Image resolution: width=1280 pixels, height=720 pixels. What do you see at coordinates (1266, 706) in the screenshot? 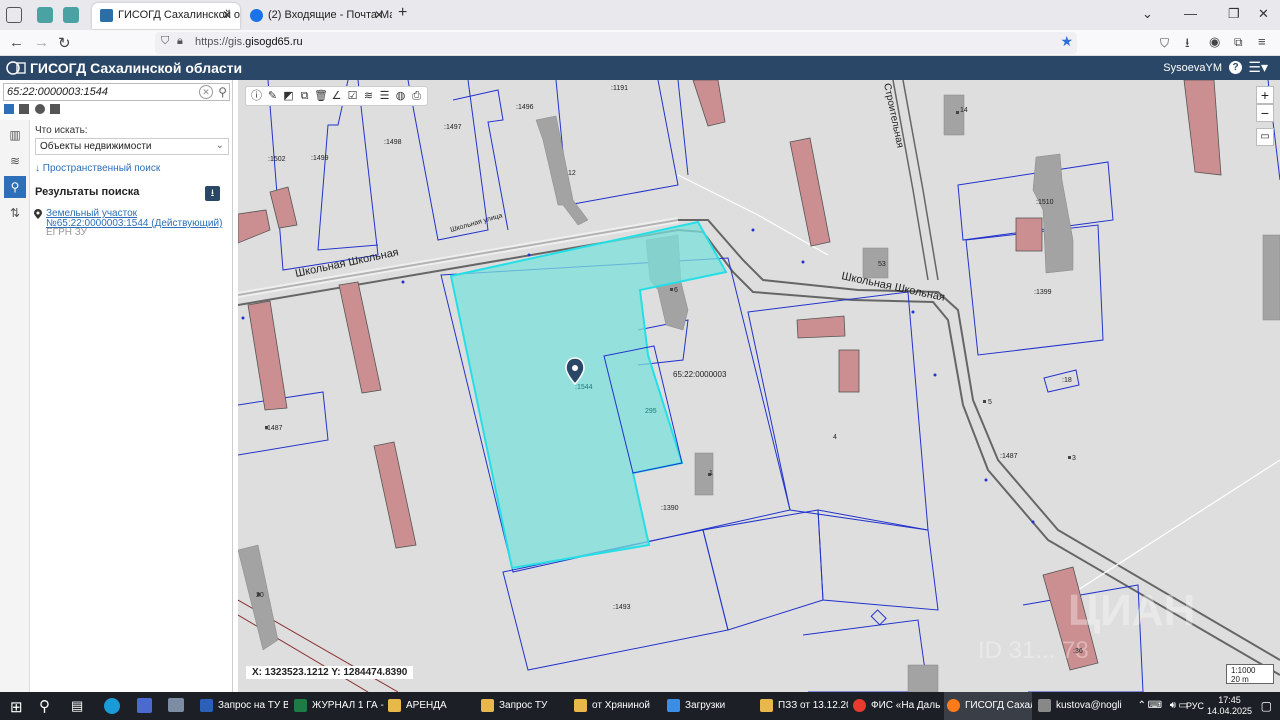
I see `notification-icon: ▢` at bounding box center [1266, 706].